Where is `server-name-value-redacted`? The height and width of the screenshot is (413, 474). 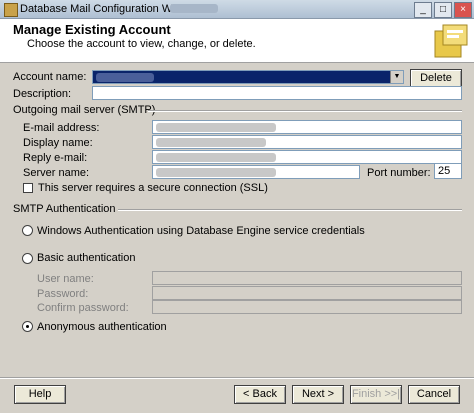
server-name-value-redacted is located at coordinates (216, 172).